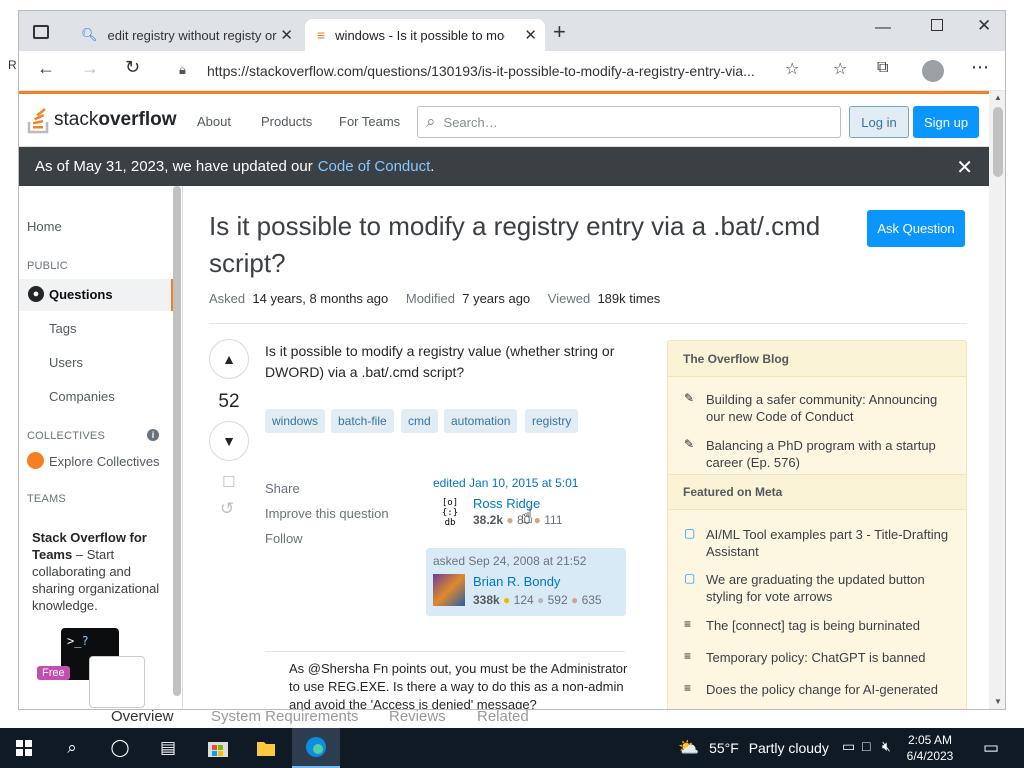 The height and width of the screenshot is (768, 1024). I want to click on sidebar-item-explore-collectives: Explore Collectives, so click(104, 461).